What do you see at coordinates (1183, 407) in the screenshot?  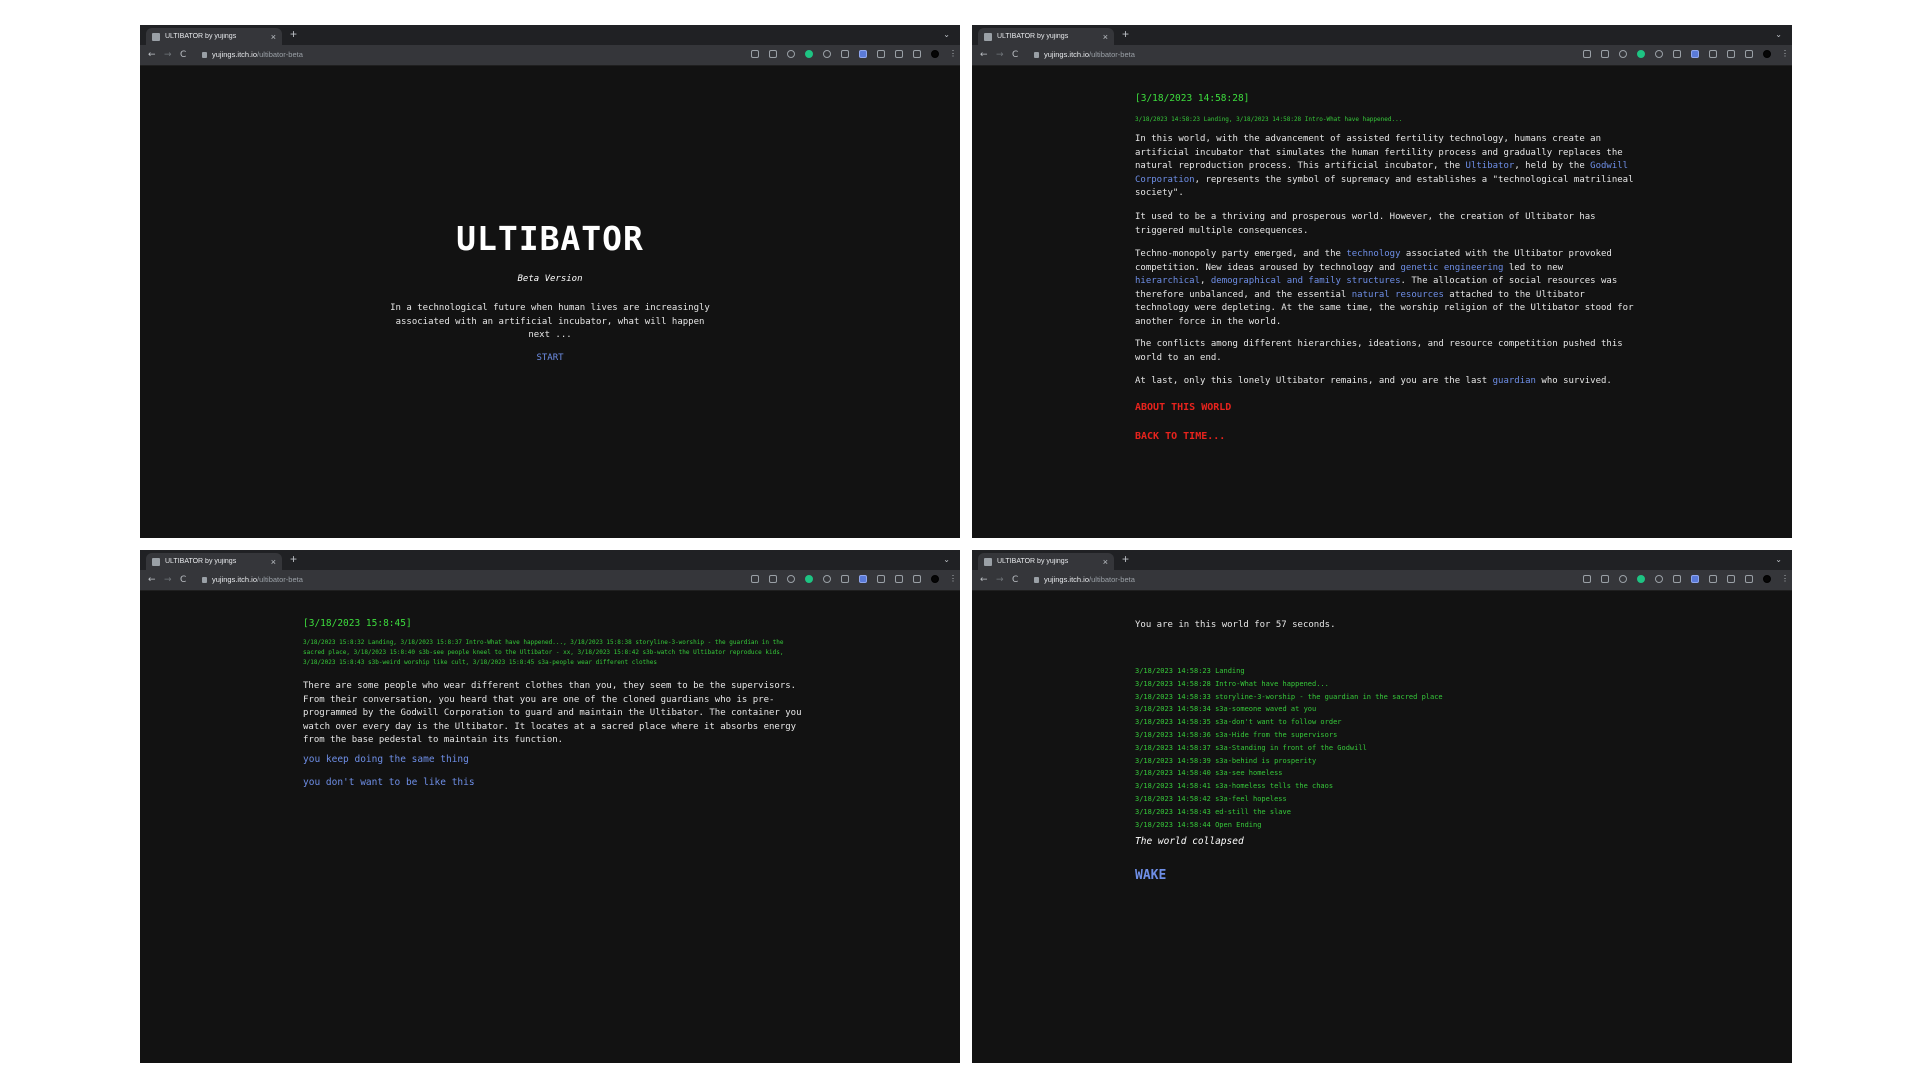 I see `about-world-link: ABOUT THIS WORLD` at bounding box center [1183, 407].